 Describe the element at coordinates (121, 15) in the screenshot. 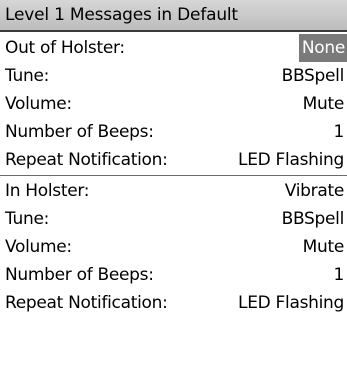

I see `screen-title: Level 1 Messages in Default` at that location.